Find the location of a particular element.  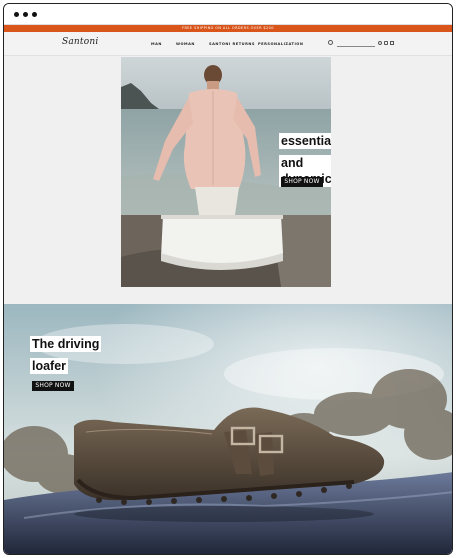

account-icon is located at coordinates (380, 43).